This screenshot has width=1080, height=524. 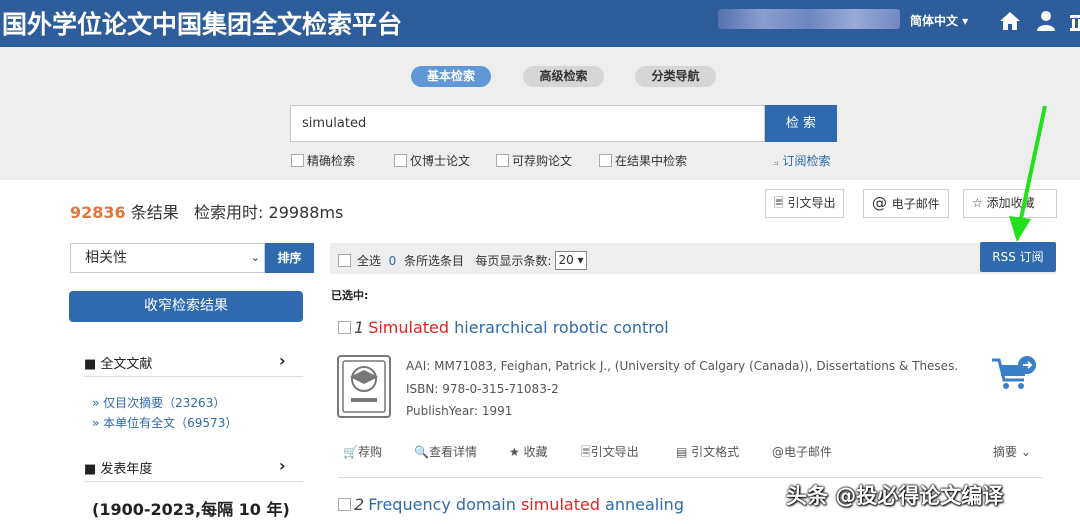 I want to click on action-view-details: 🔍查看详情, so click(x=445, y=451).